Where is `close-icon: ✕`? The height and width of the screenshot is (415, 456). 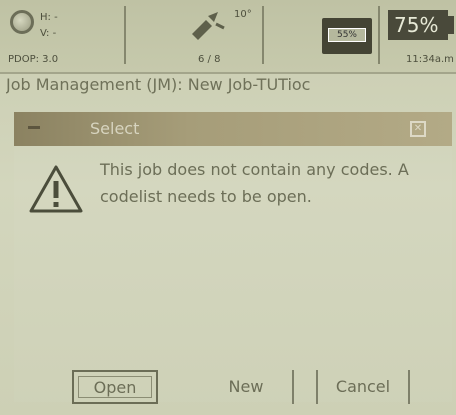 close-icon: ✕ is located at coordinates (418, 129).